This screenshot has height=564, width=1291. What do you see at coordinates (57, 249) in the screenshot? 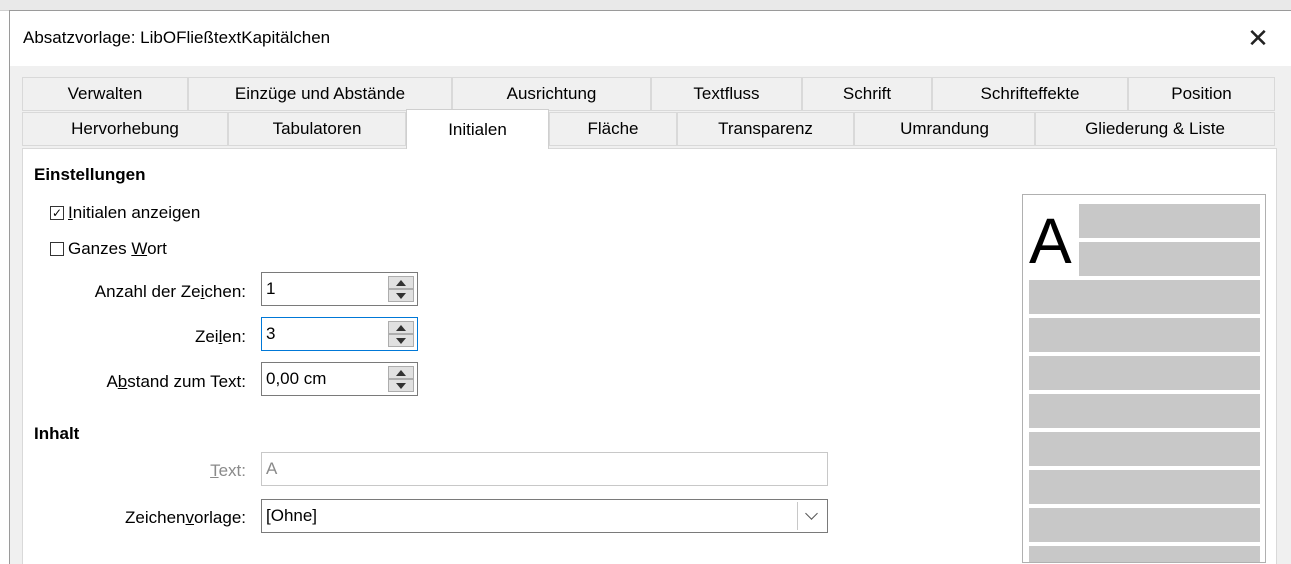
I see `checkbox-unchecked-icon` at bounding box center [57, 249].